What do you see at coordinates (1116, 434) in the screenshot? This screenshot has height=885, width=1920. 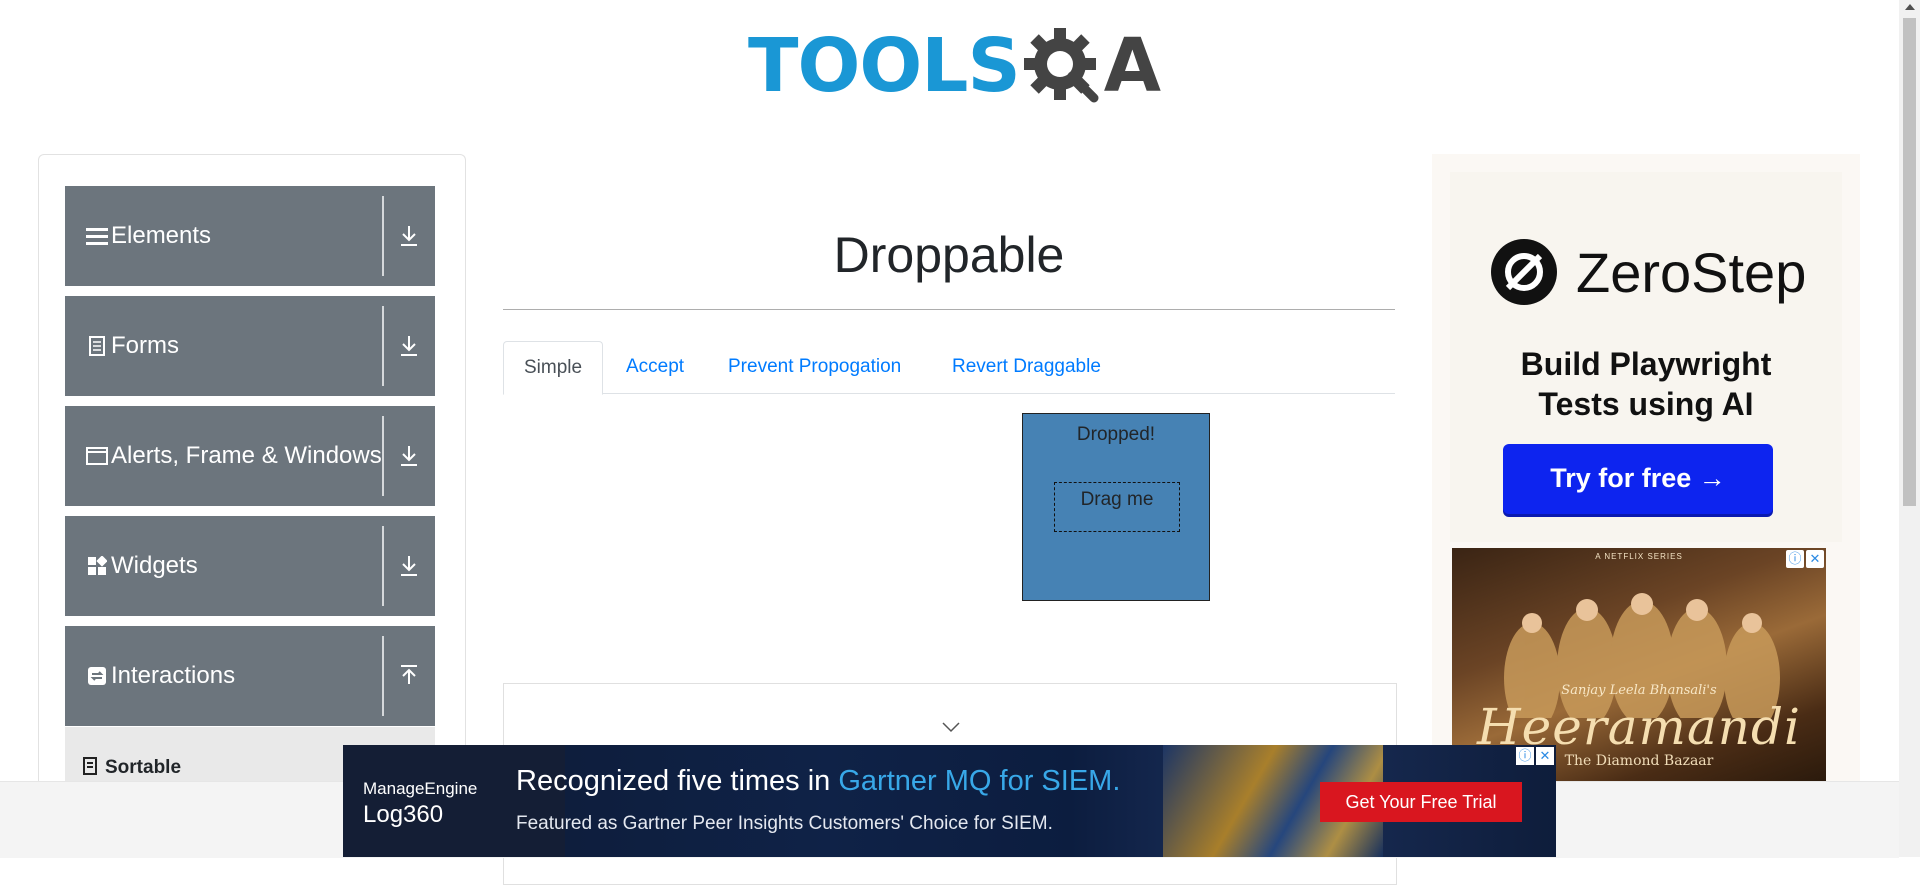 I see `droppable-label: Dropped!` at bounding box center [1116, 434].